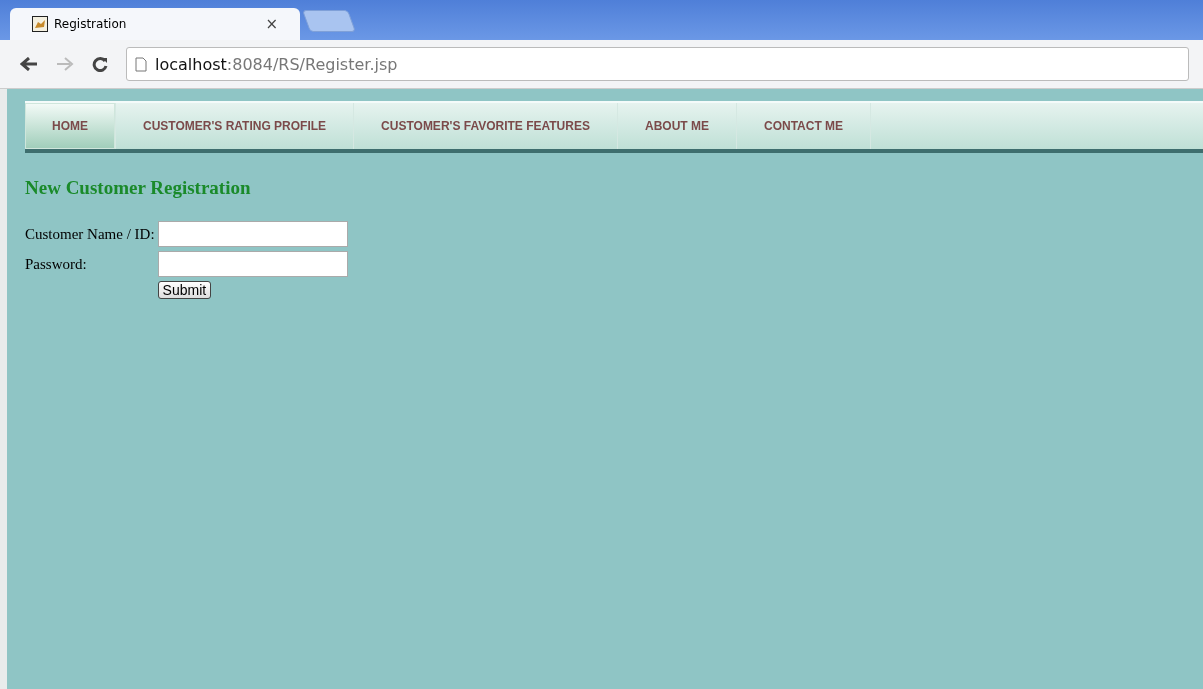 The height and width of the screenshot is (689, 1203). What do you see at coordinates (65, 64) in the screenshot?
I see `forward-icon` at bounding box center [65, 64].